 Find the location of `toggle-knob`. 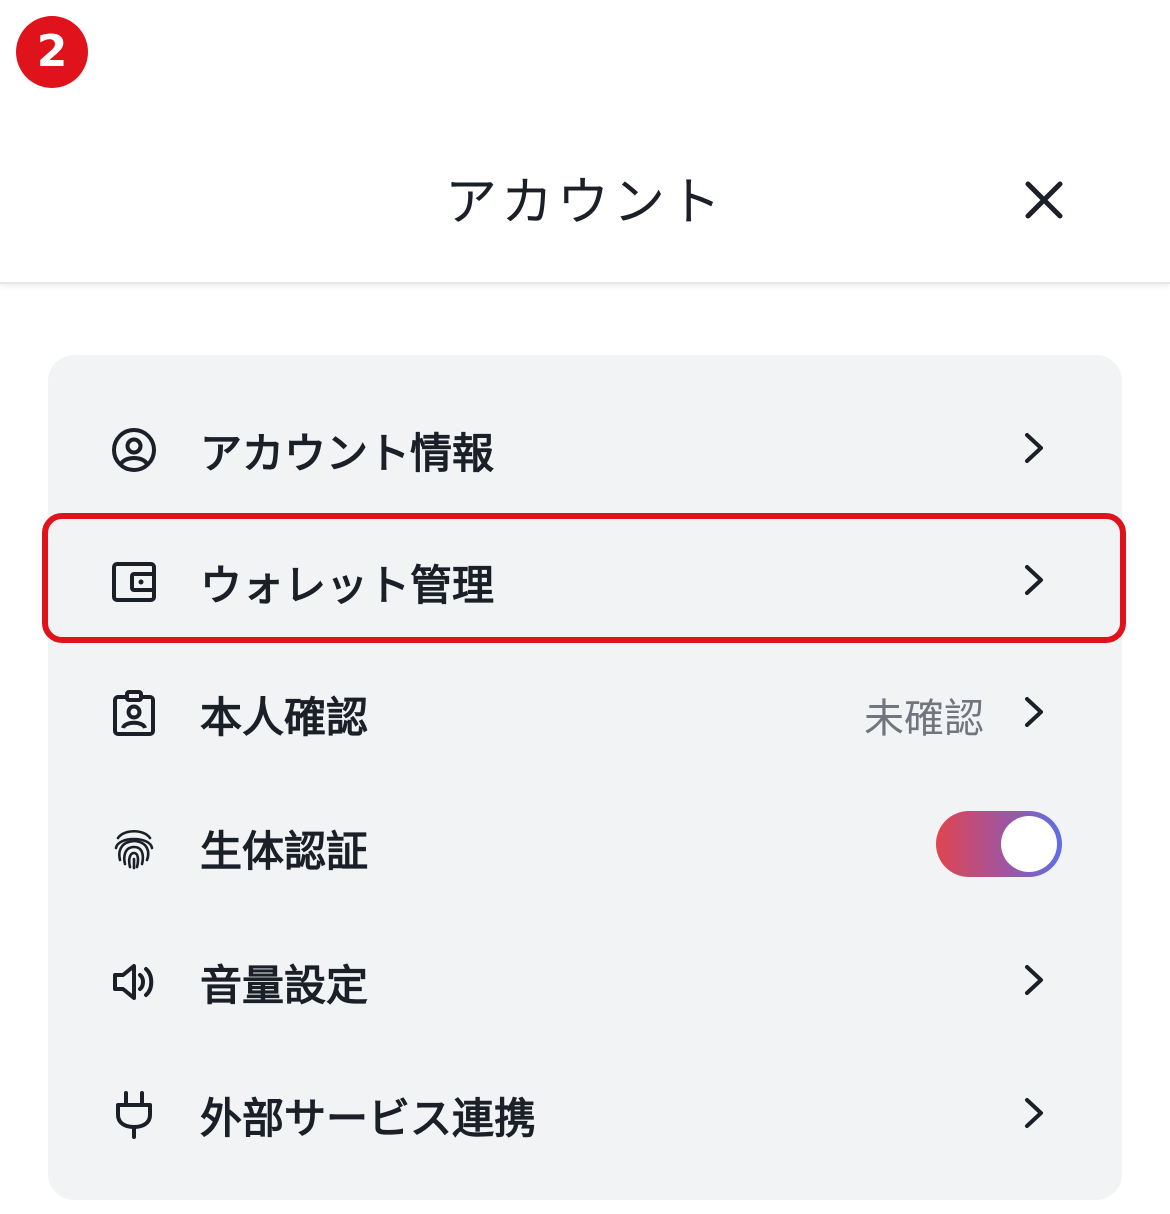

toggle-knob is located at coordinates (1029, 844).